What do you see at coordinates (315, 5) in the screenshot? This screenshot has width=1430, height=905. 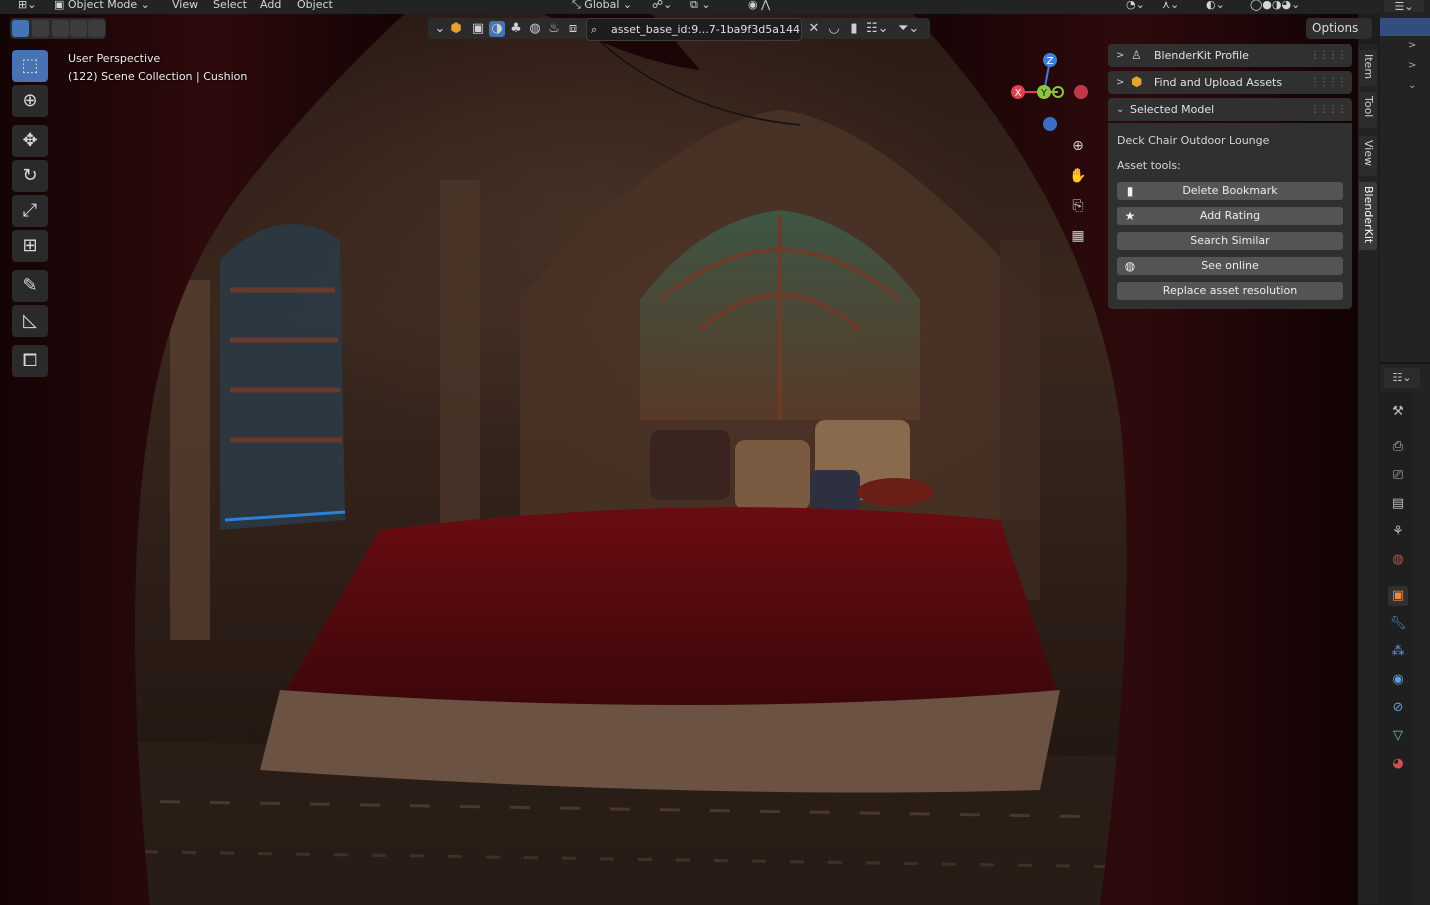 I see `menu-object: Object` at bounding box center [315, 5].